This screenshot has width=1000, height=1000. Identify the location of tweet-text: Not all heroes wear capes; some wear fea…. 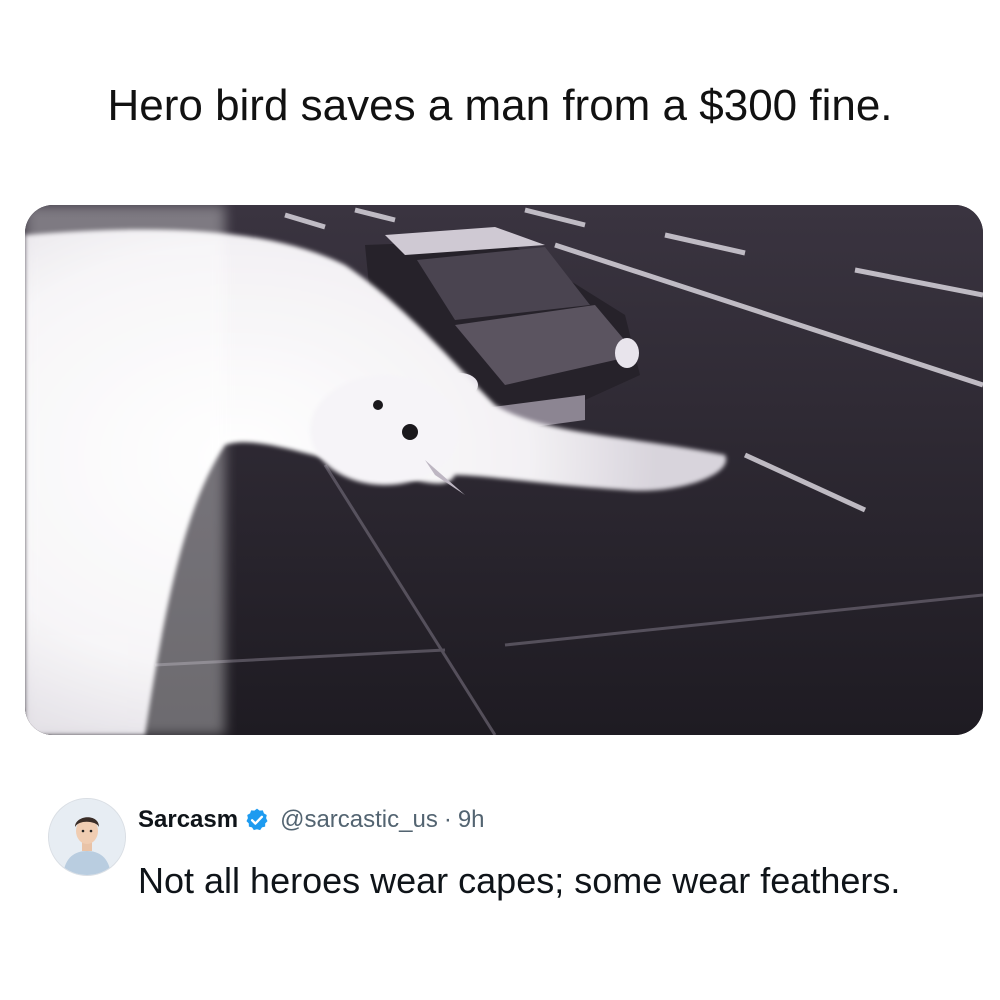
(519, 880).